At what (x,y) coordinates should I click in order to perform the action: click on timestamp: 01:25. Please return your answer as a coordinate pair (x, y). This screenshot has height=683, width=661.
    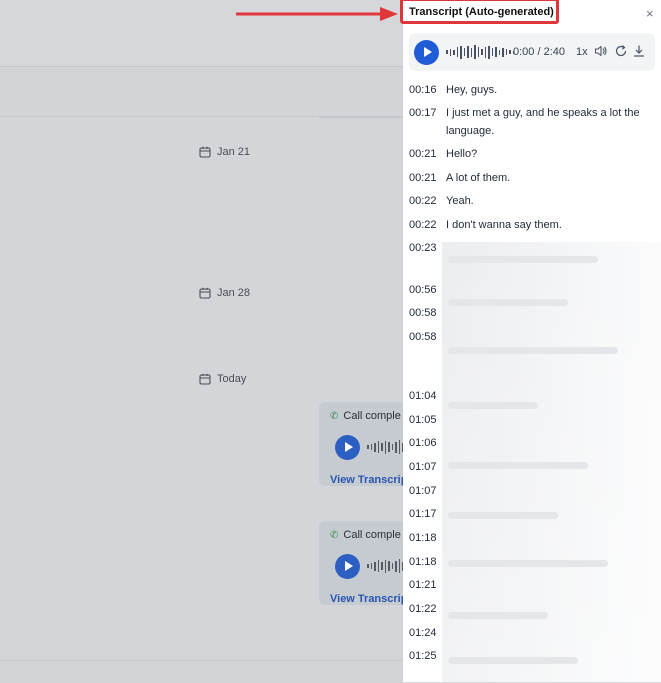
    Looking at the image, I should click on (423, 656).